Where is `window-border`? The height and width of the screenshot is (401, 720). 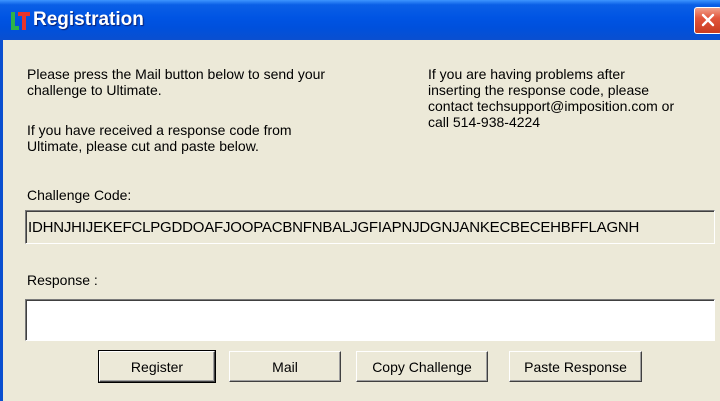 window-border is located at coordinates (1, 220).